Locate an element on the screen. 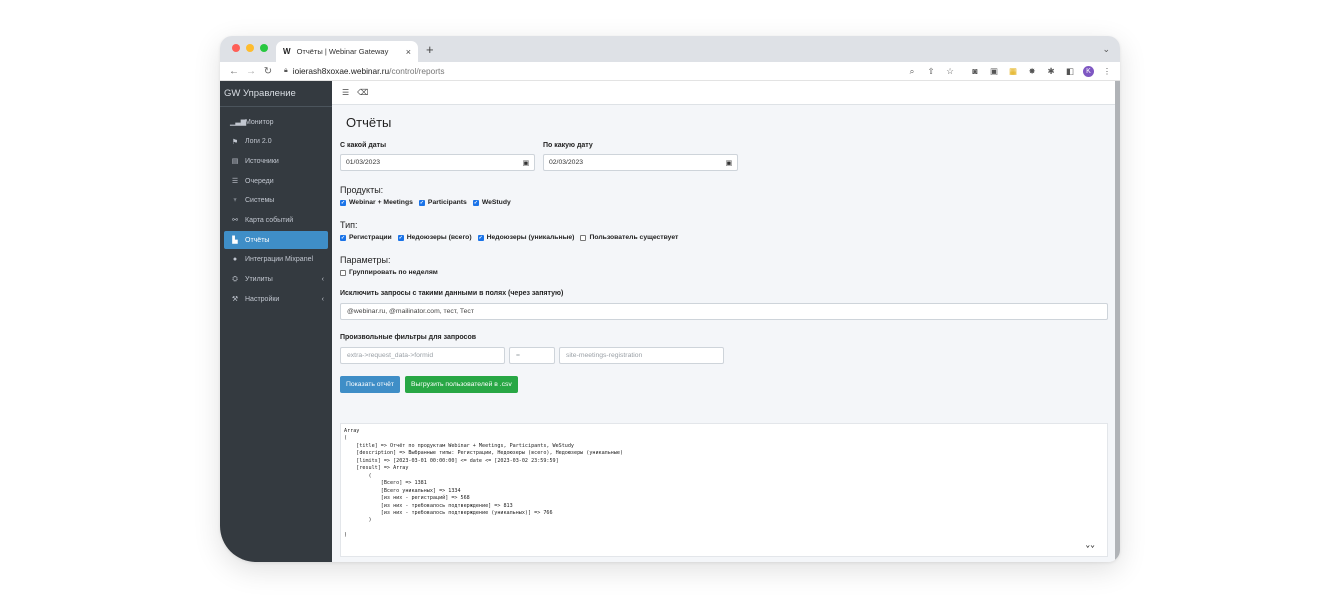 This screenshot has height=596, width=1340. maximize-window-button is located at coordinates (264, 48).